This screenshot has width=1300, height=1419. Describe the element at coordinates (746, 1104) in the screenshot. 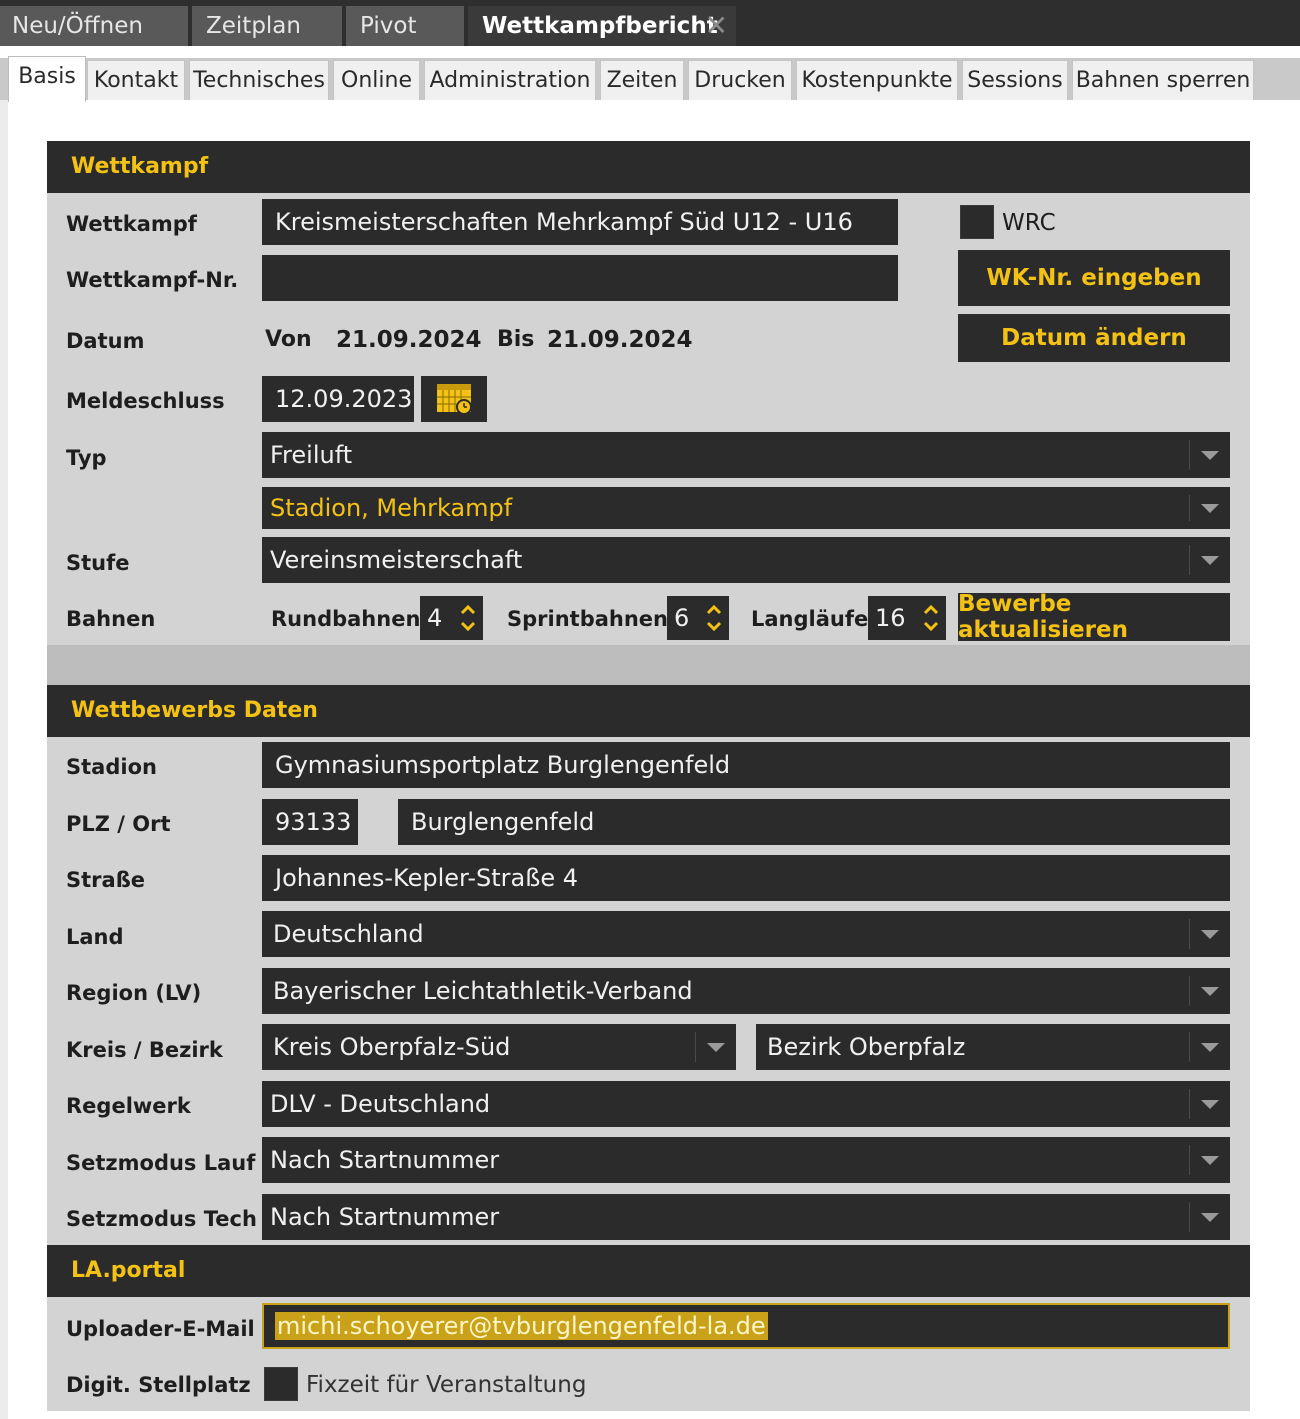

I see `regelwerk-dropdown: DLV - Deutschland` at that location.